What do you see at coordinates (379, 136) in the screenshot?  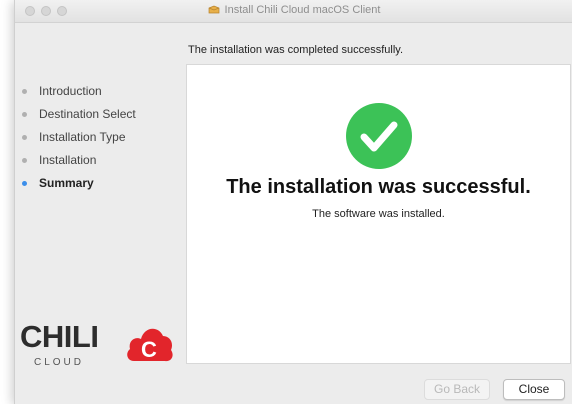 I see `checkmark-icon` at bounding box center [379, 136].